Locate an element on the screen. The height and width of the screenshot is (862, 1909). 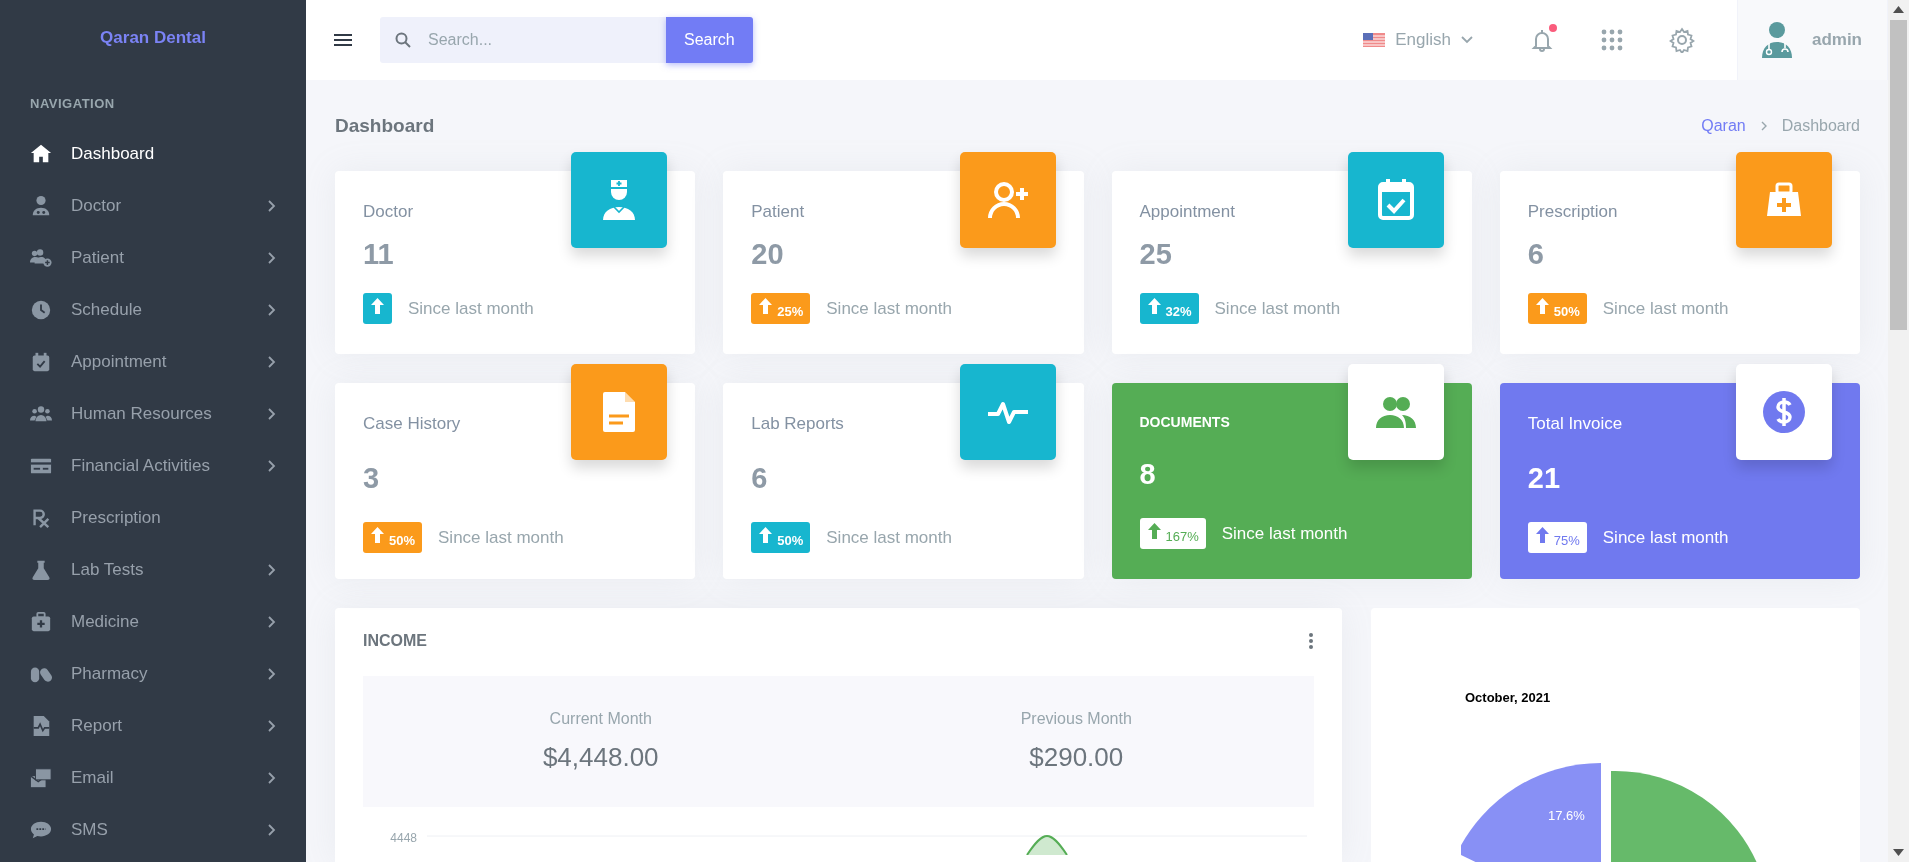
sidebar-item: Schedule is located at coordinates (153, 310).